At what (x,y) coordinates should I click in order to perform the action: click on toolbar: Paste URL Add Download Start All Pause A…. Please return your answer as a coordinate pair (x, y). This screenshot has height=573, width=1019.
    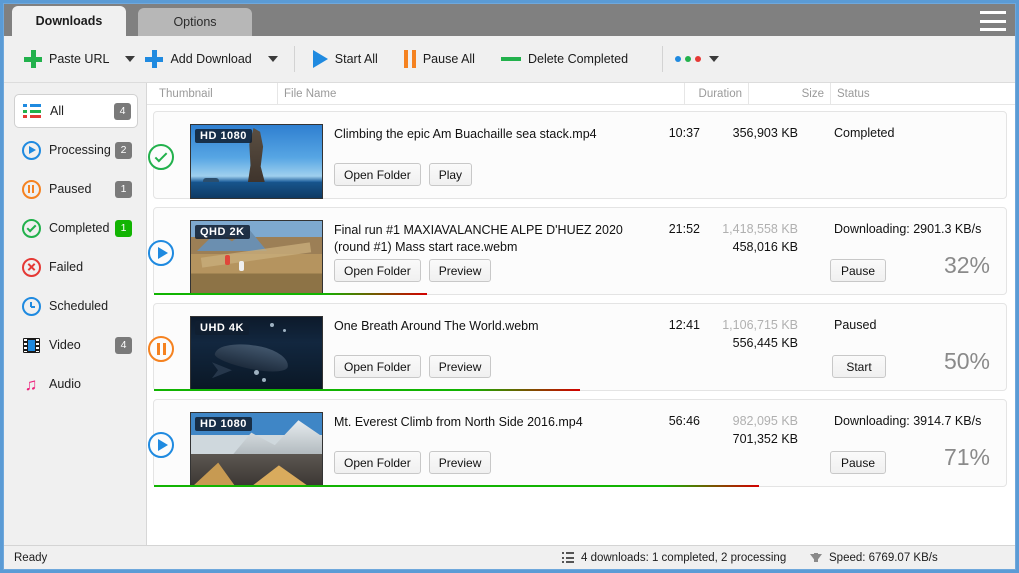
    Looking at the image, I should click on (509, 59).